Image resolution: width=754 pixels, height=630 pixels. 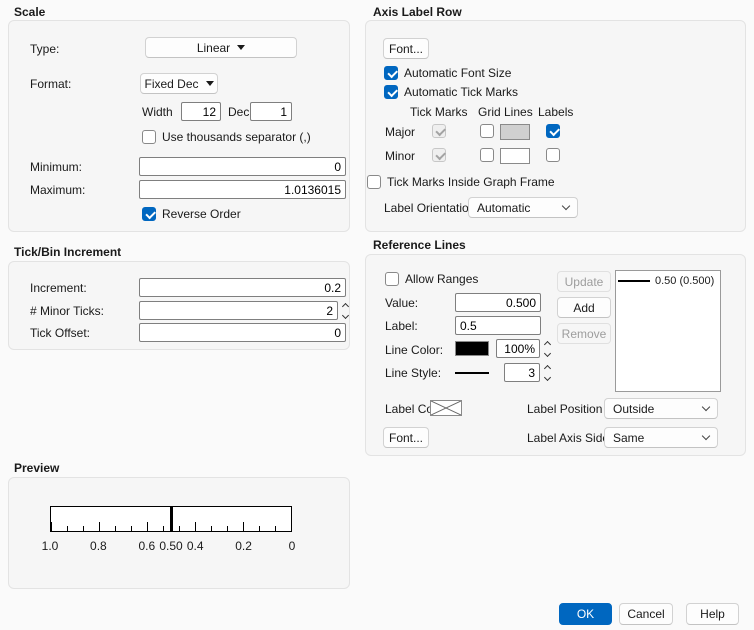 What do you see at coordinates (179, 533) in the screenshot?
I see `preview-group` at bounding box center [179, 533].